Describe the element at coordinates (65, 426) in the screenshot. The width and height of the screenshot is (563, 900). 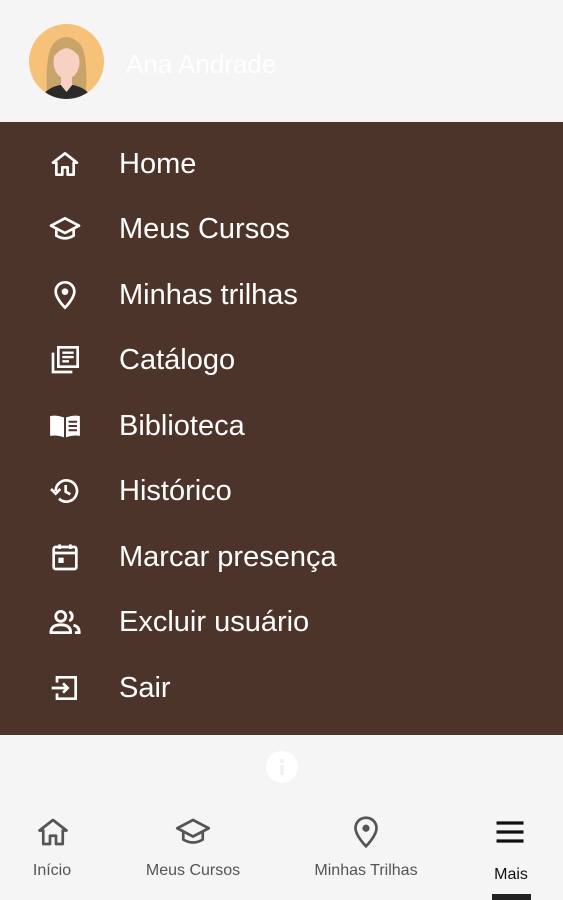
I see `open-book-icon` at that location.